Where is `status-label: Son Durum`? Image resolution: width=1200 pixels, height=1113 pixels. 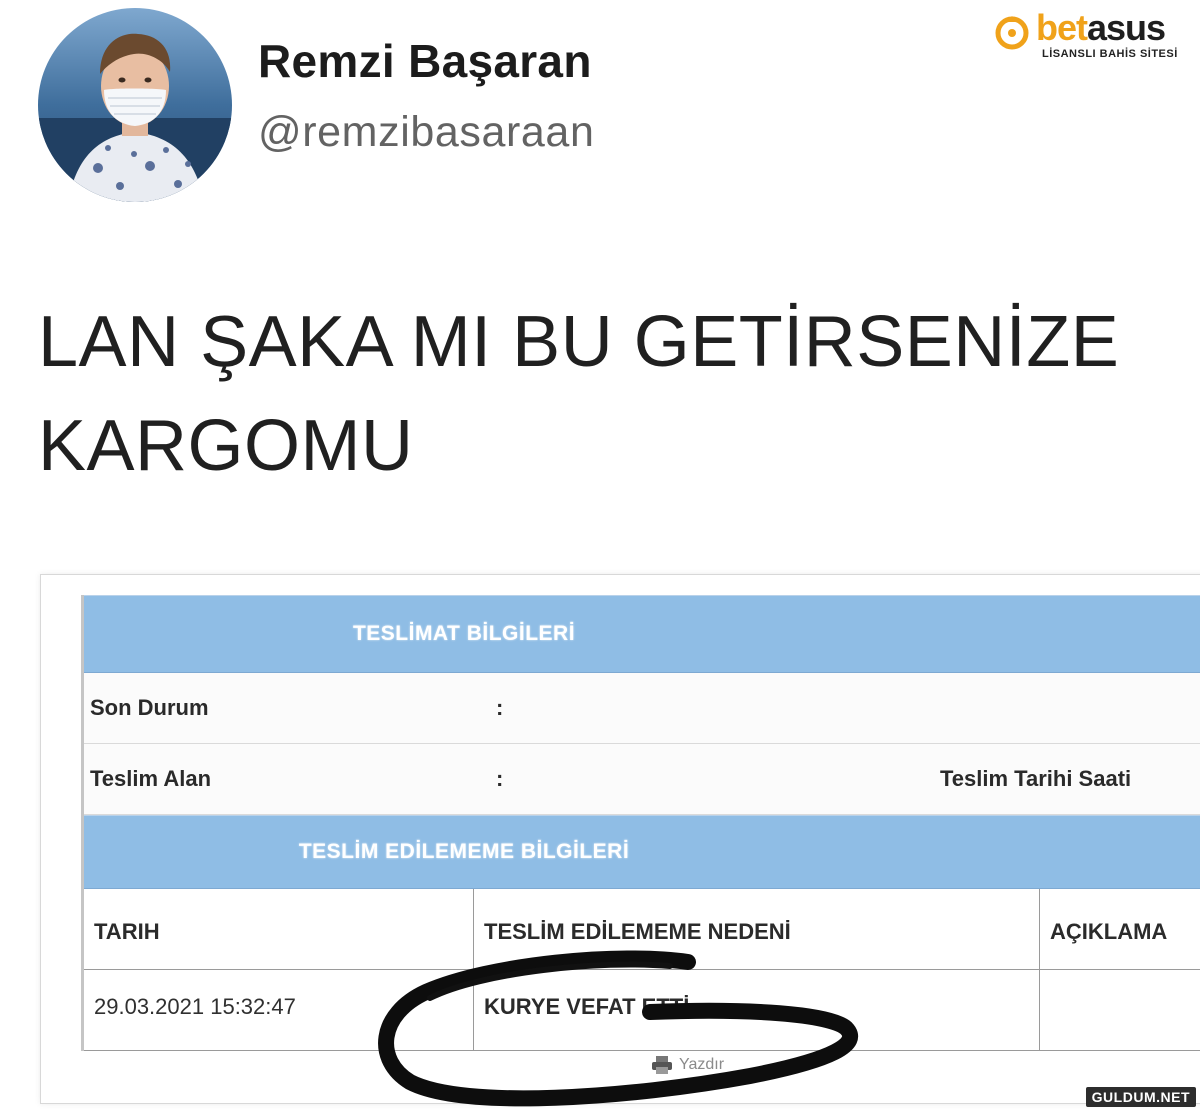
status-label: Son Durum is located at coordinates (149, 707).